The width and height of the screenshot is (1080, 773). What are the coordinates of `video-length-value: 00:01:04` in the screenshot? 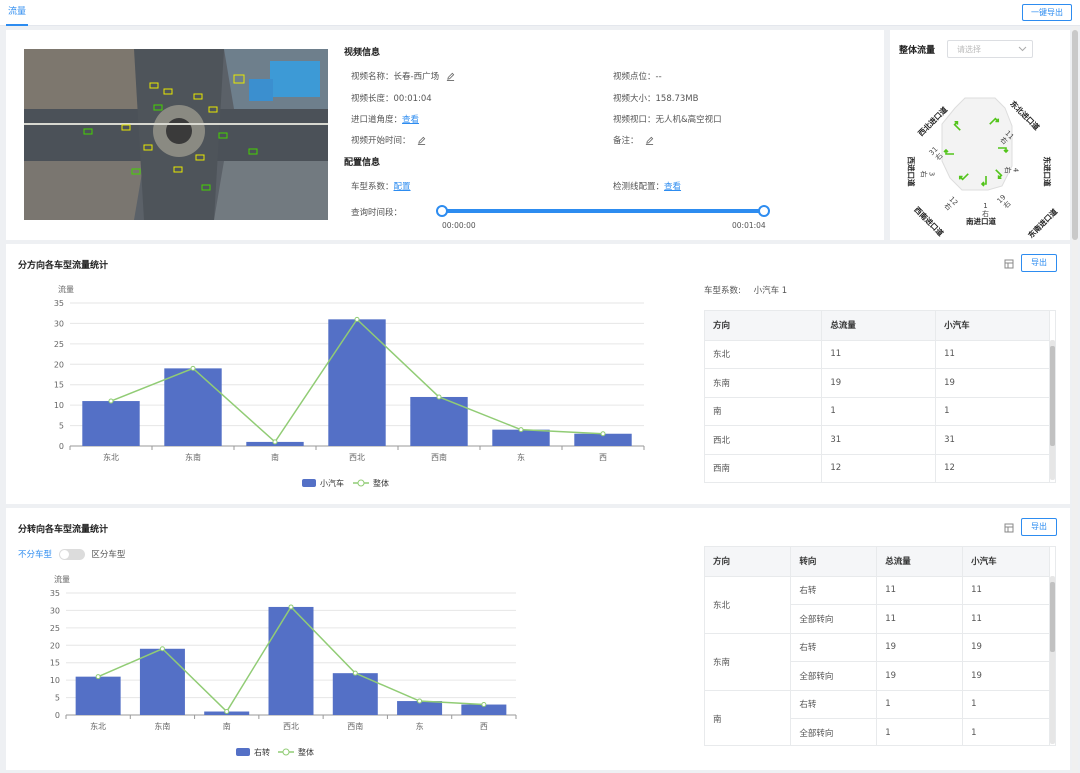 It's located at (412, 99).